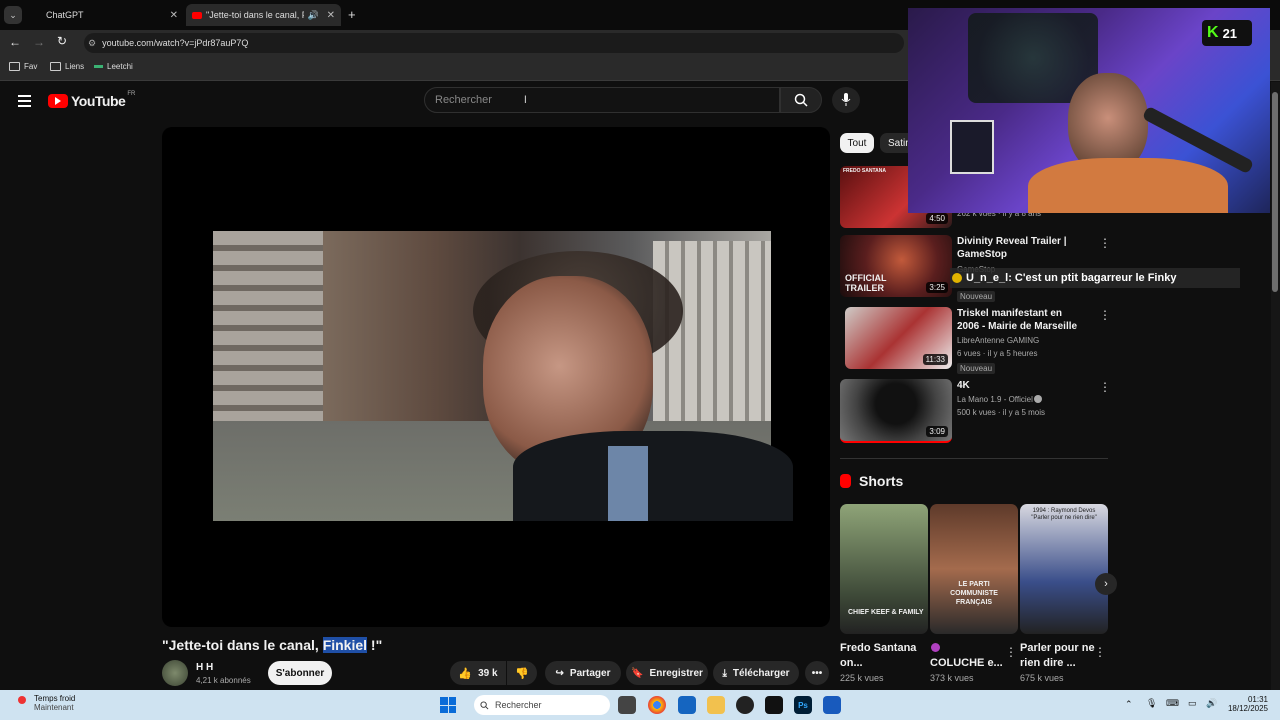 This screenshot has height=720, width=1280. I want to click on tray-mic-icon: 🎙, so click(1151, 703).